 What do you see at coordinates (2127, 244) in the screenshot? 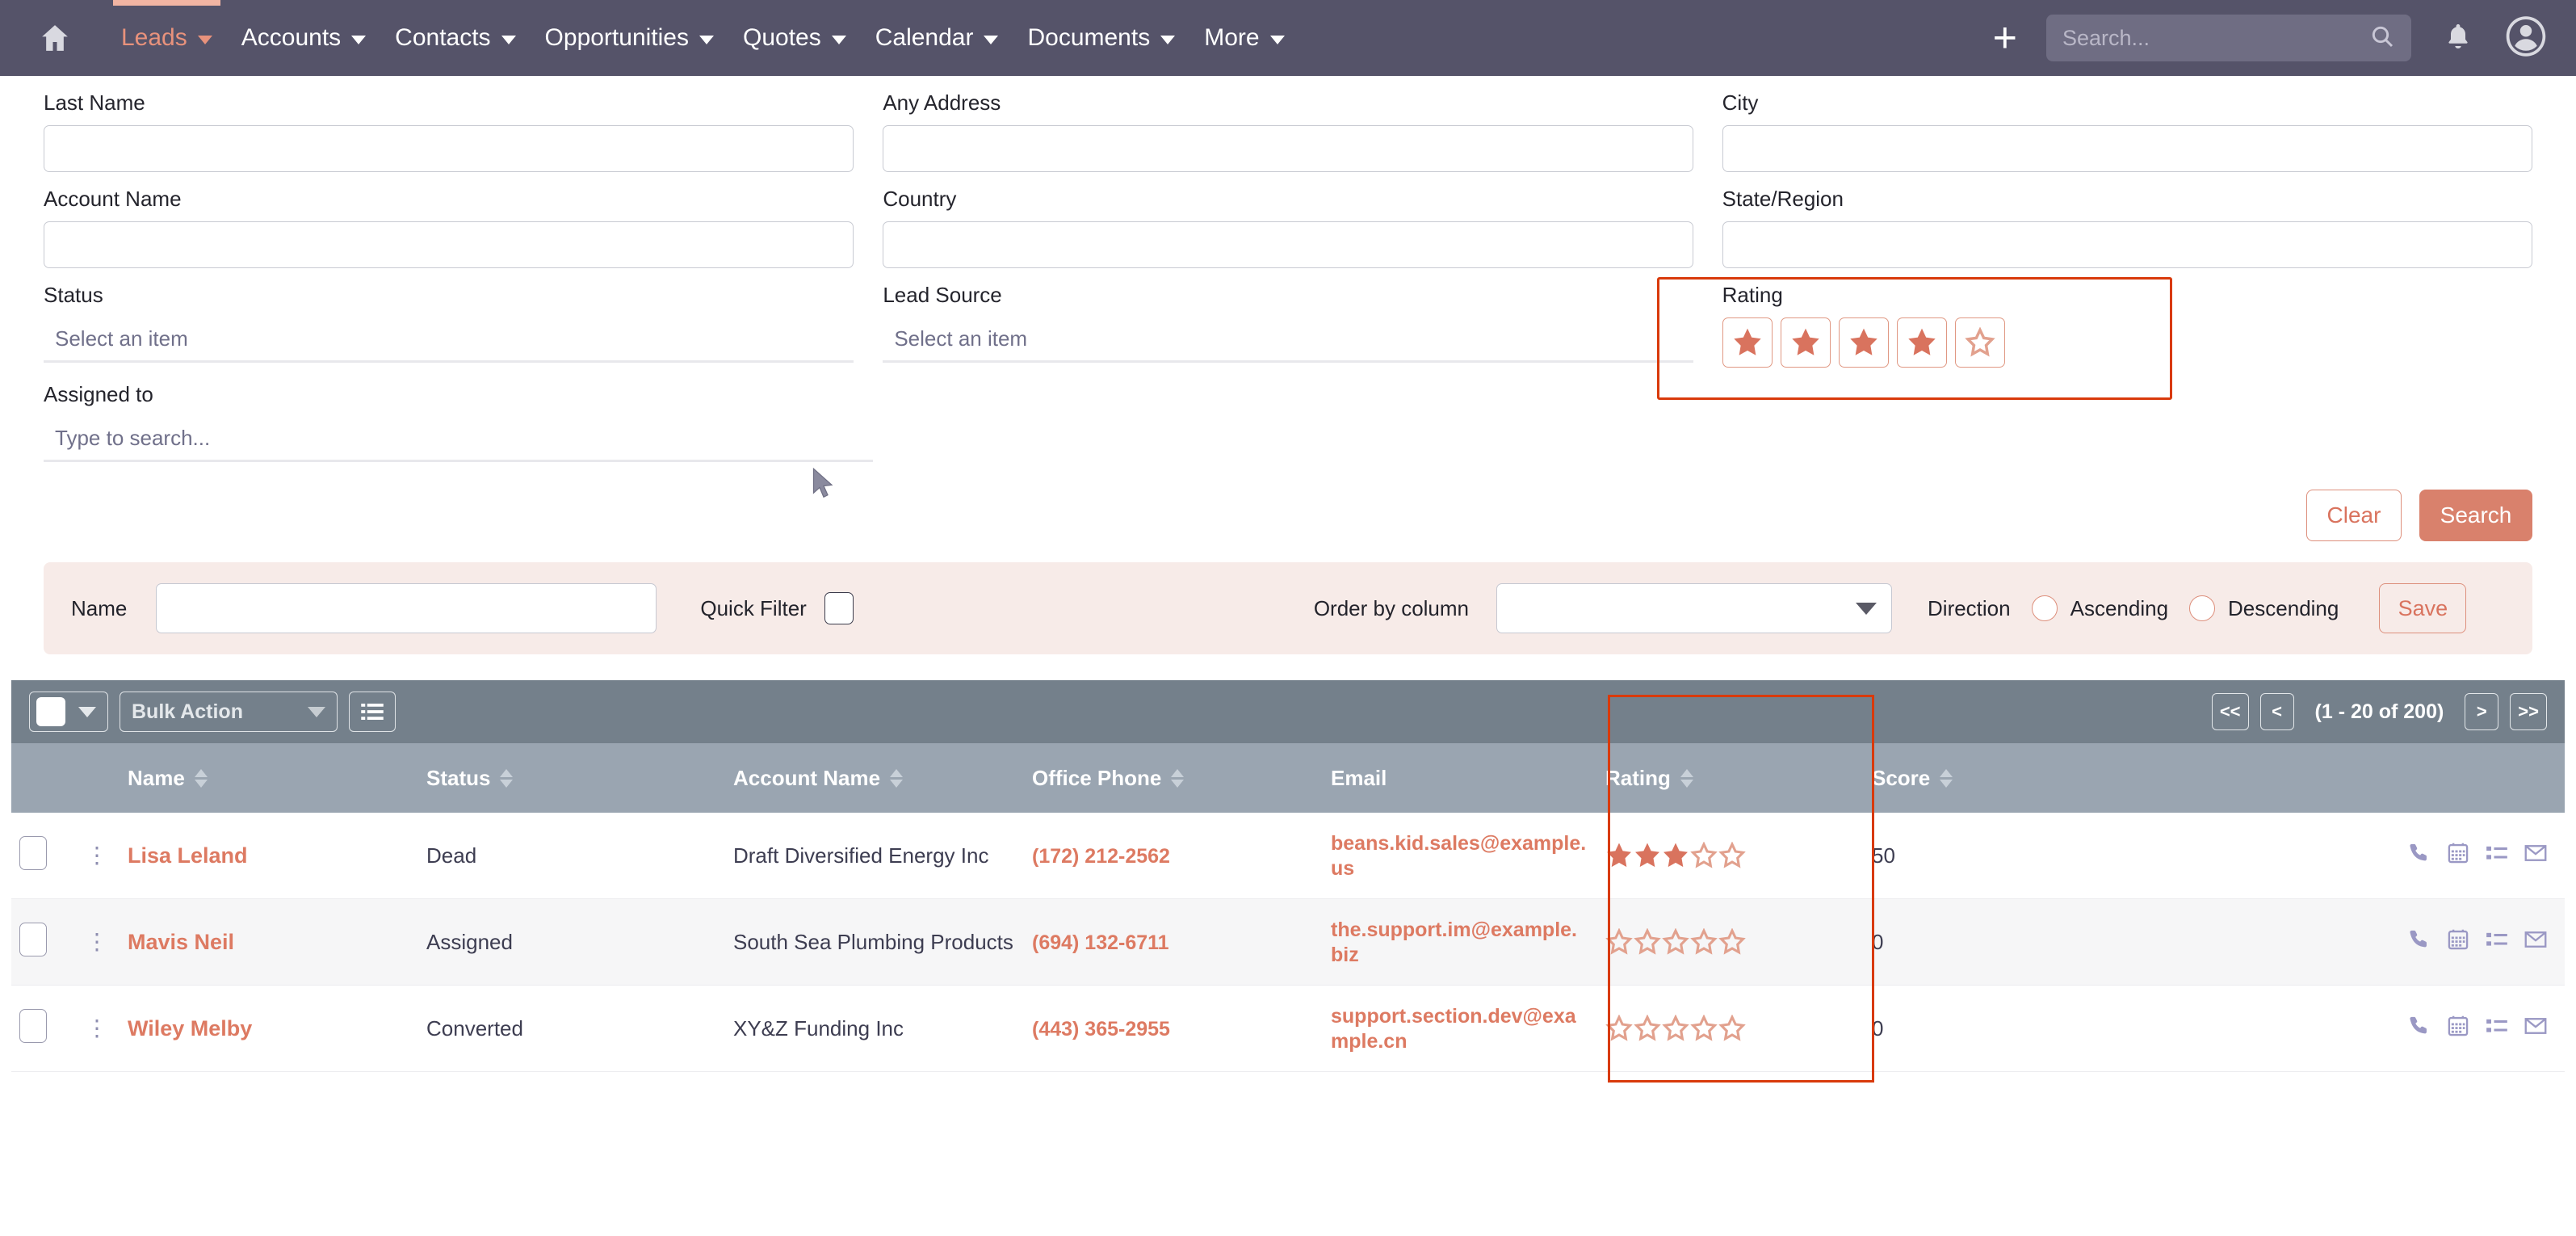
I see `state-region-input` at bounding box center [2127, 244].